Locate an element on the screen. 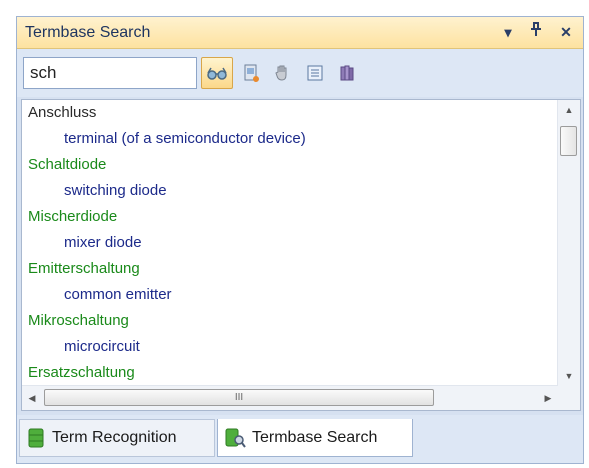 The height and width of the screenshot is (468, 589). scrollbar-corner is located at coordinates (569, 398).